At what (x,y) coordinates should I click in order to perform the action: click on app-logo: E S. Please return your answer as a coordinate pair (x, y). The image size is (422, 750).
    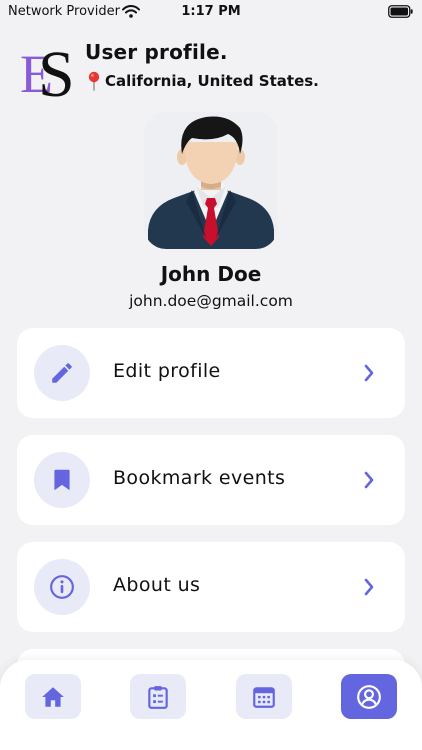
    Looking at the image, I should click on (47, 70).